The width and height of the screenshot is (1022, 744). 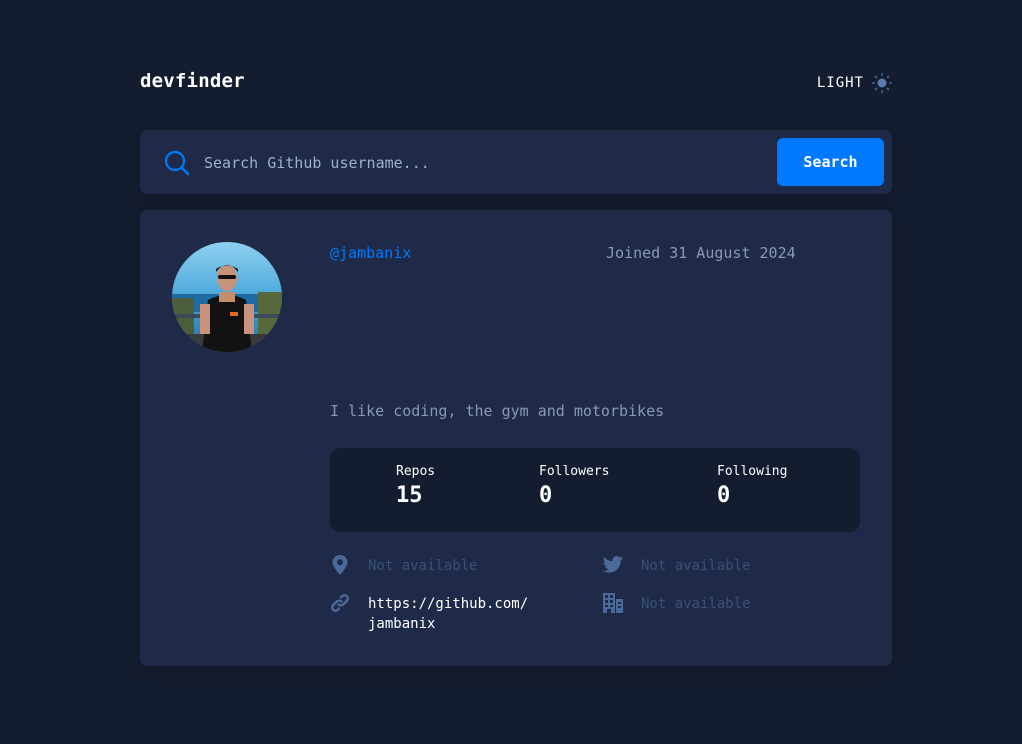 I want to click on twitter-item: Not available, so click(x=733, y=567).